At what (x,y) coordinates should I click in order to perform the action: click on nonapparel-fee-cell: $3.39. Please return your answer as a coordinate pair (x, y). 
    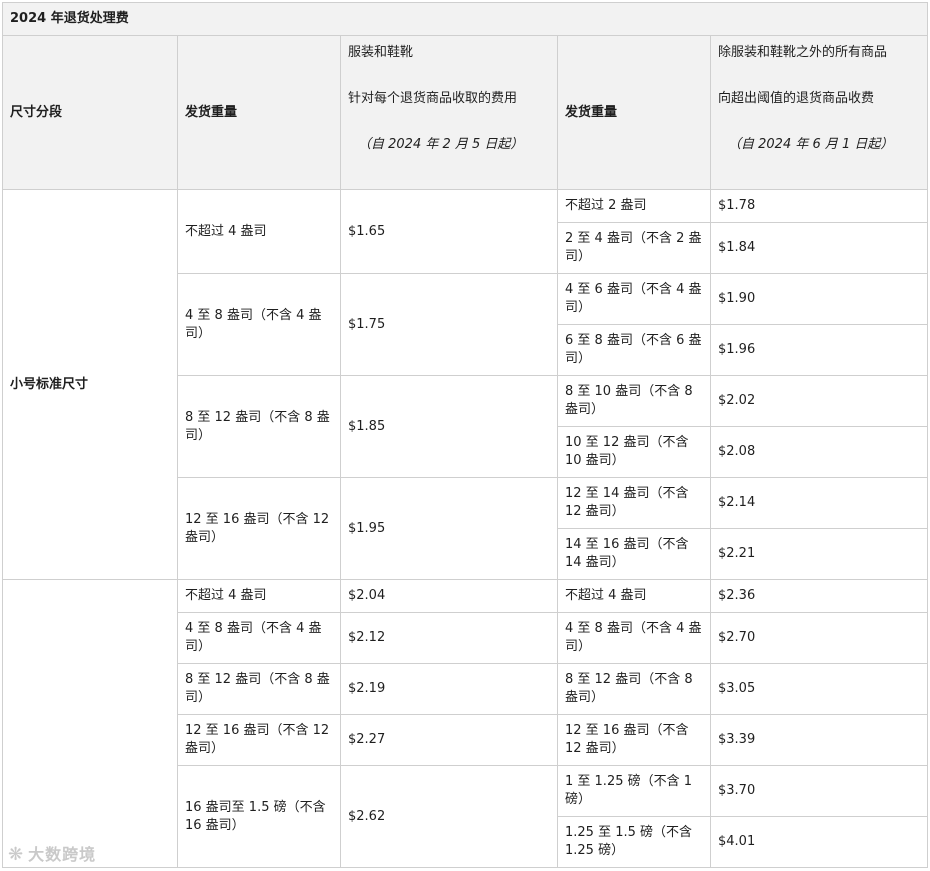
    Looking at the image, I should click on (819, 740).